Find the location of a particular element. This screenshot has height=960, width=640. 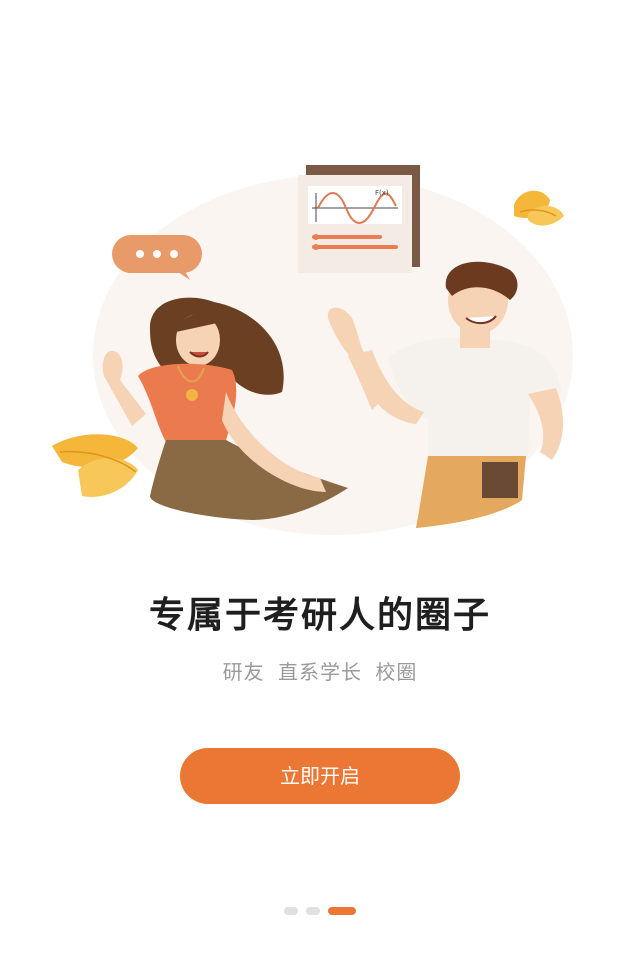

onboarding-headline: 专属于考研人的圈子 is located at coordinates (319, 615).